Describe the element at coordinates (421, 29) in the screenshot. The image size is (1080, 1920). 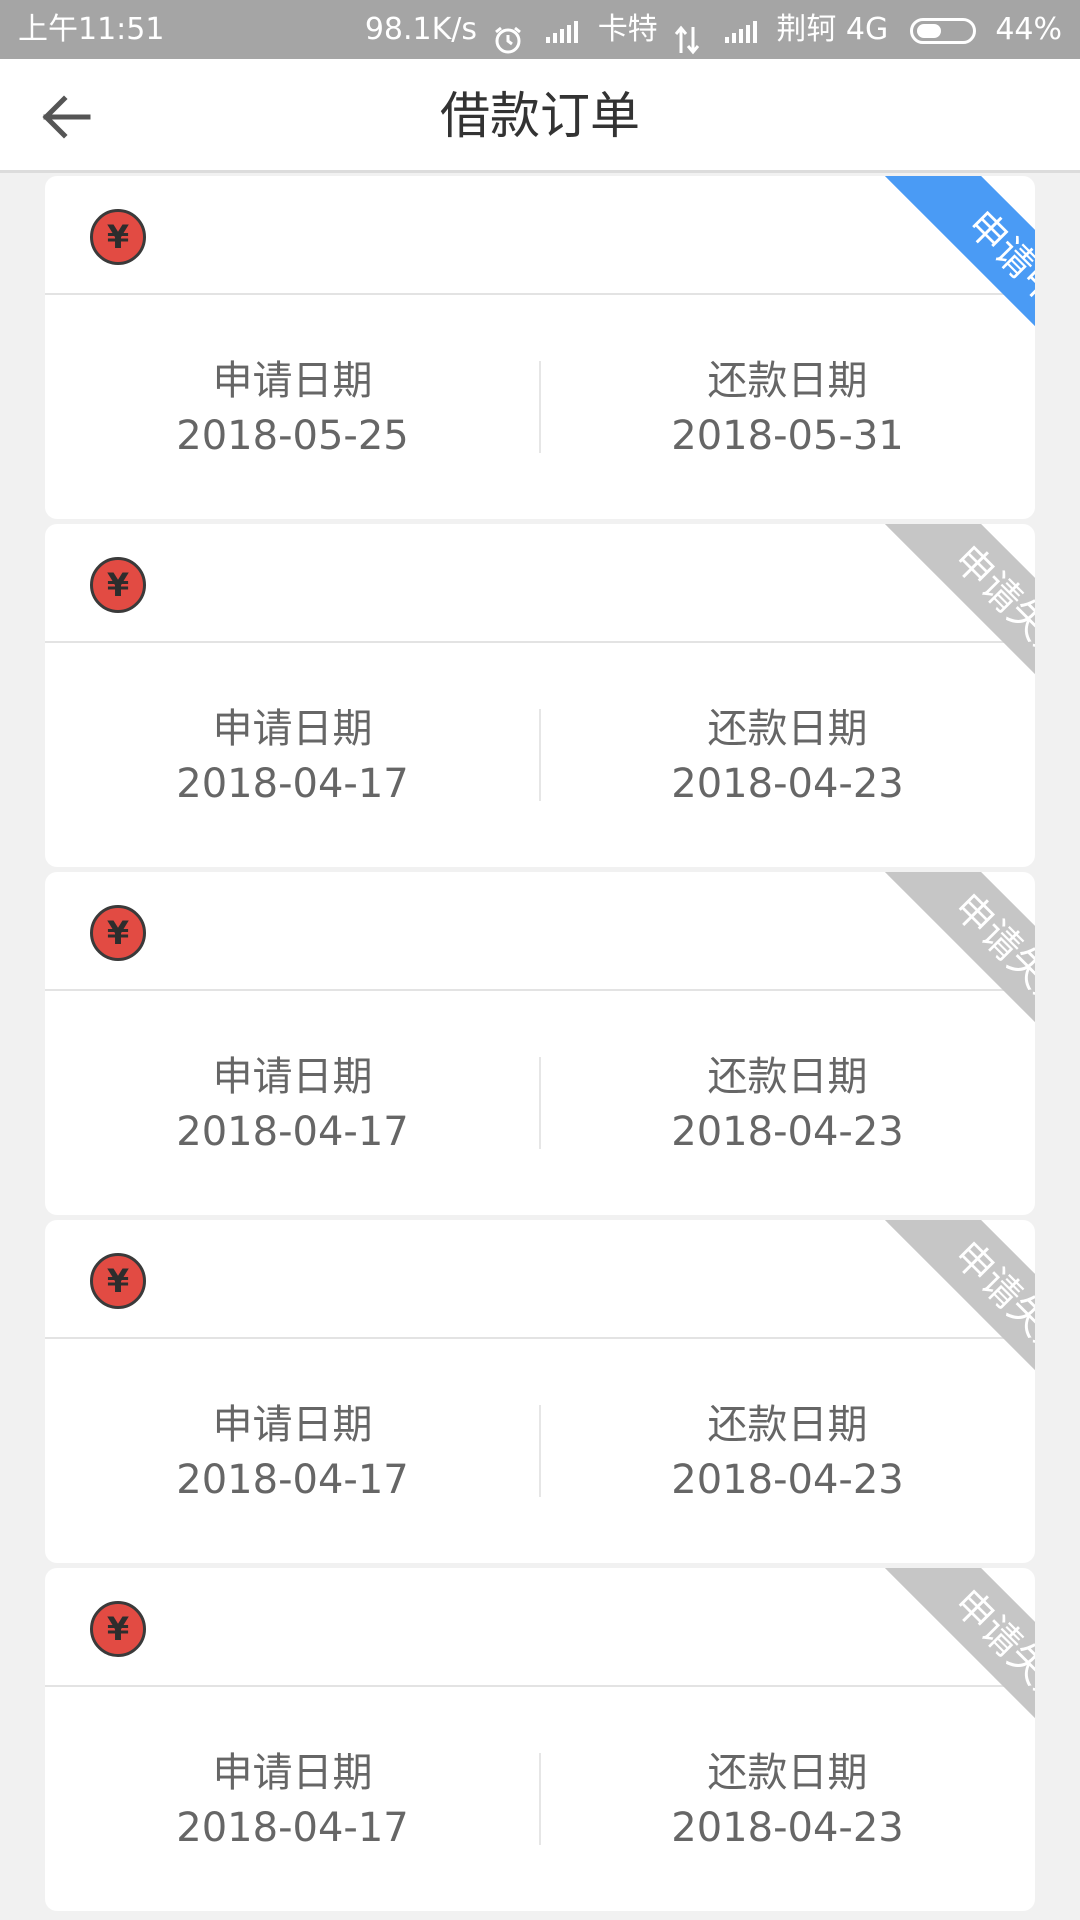
I see `net-speed: 98.1K/s` at that location.